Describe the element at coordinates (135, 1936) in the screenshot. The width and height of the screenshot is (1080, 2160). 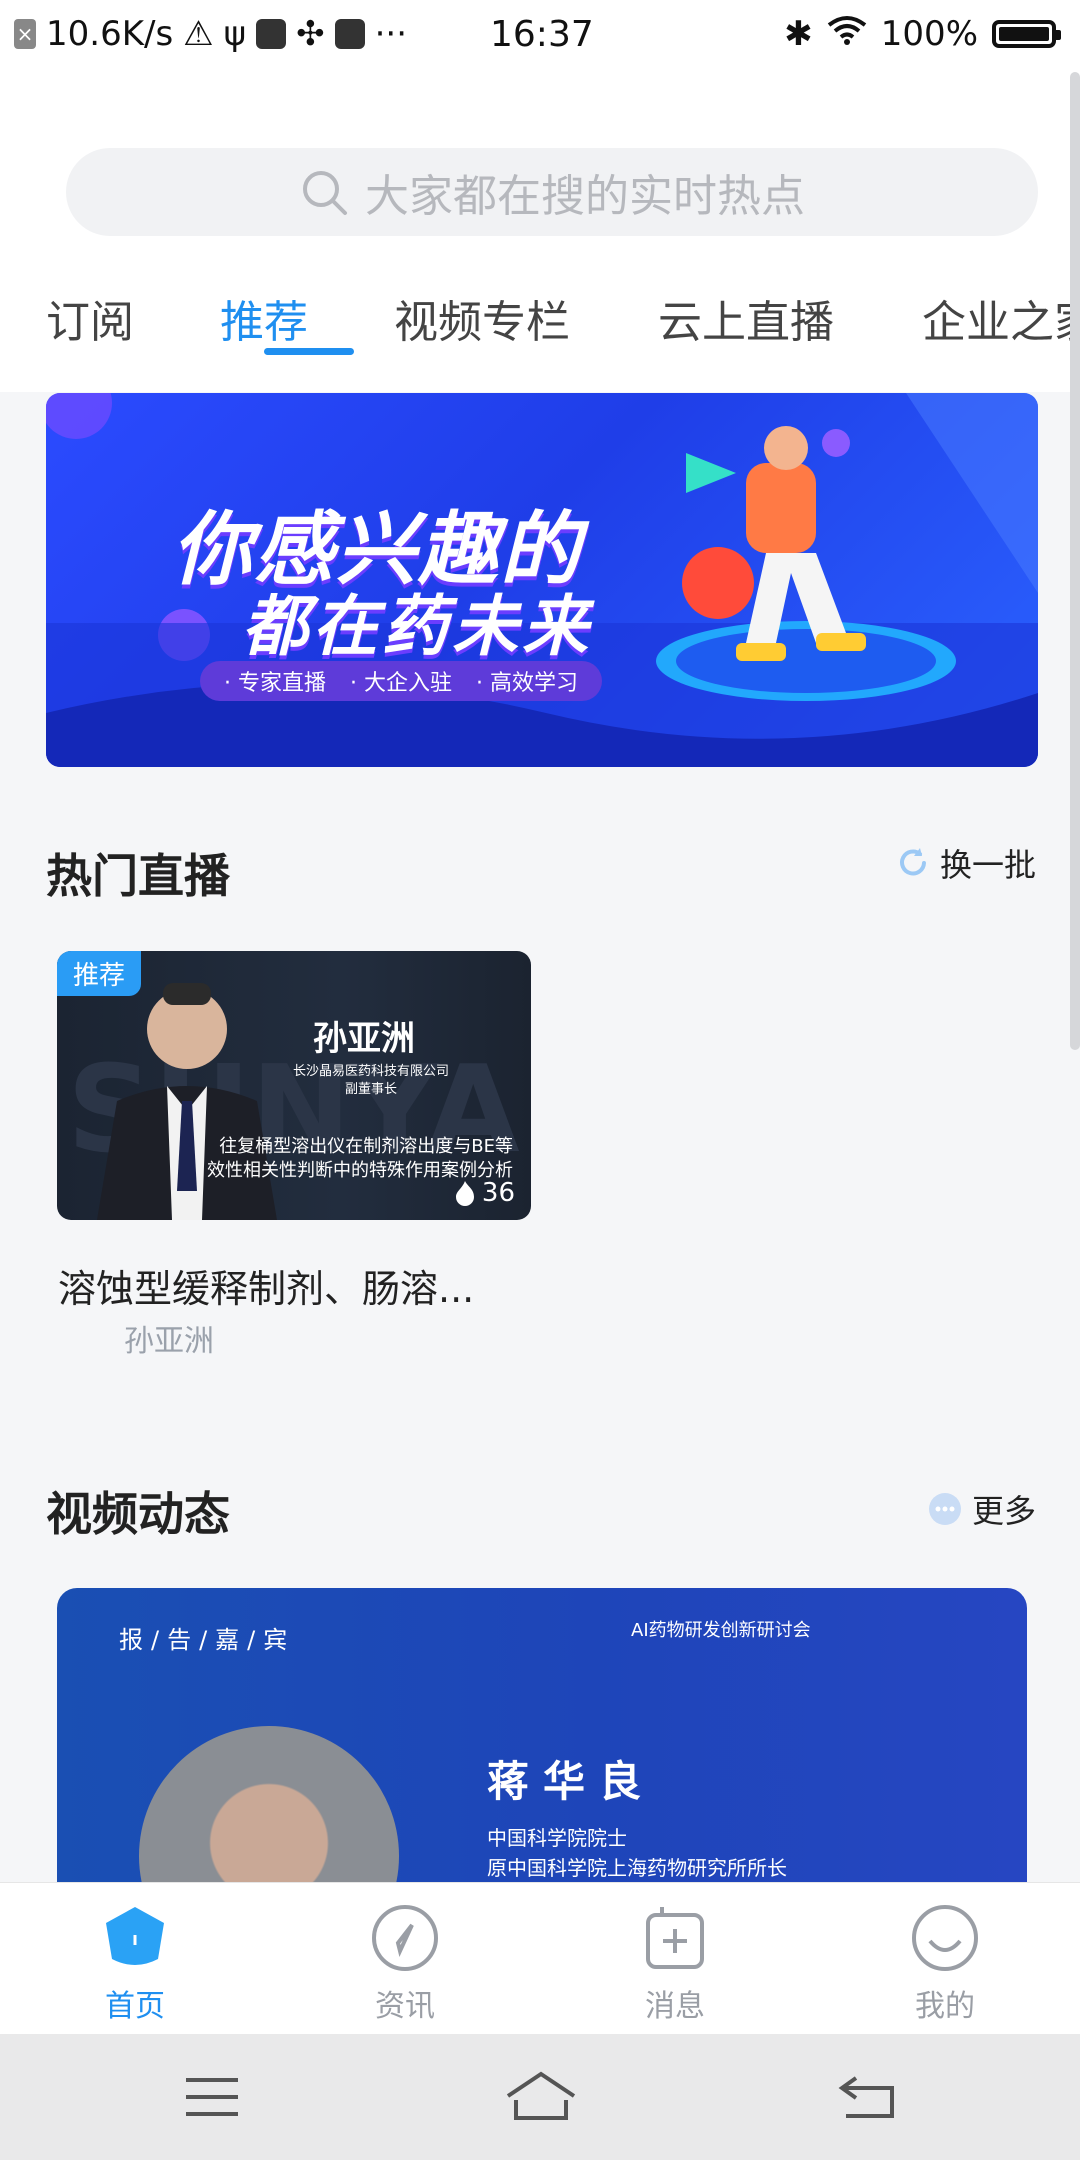
I see `home-icon` at that location.